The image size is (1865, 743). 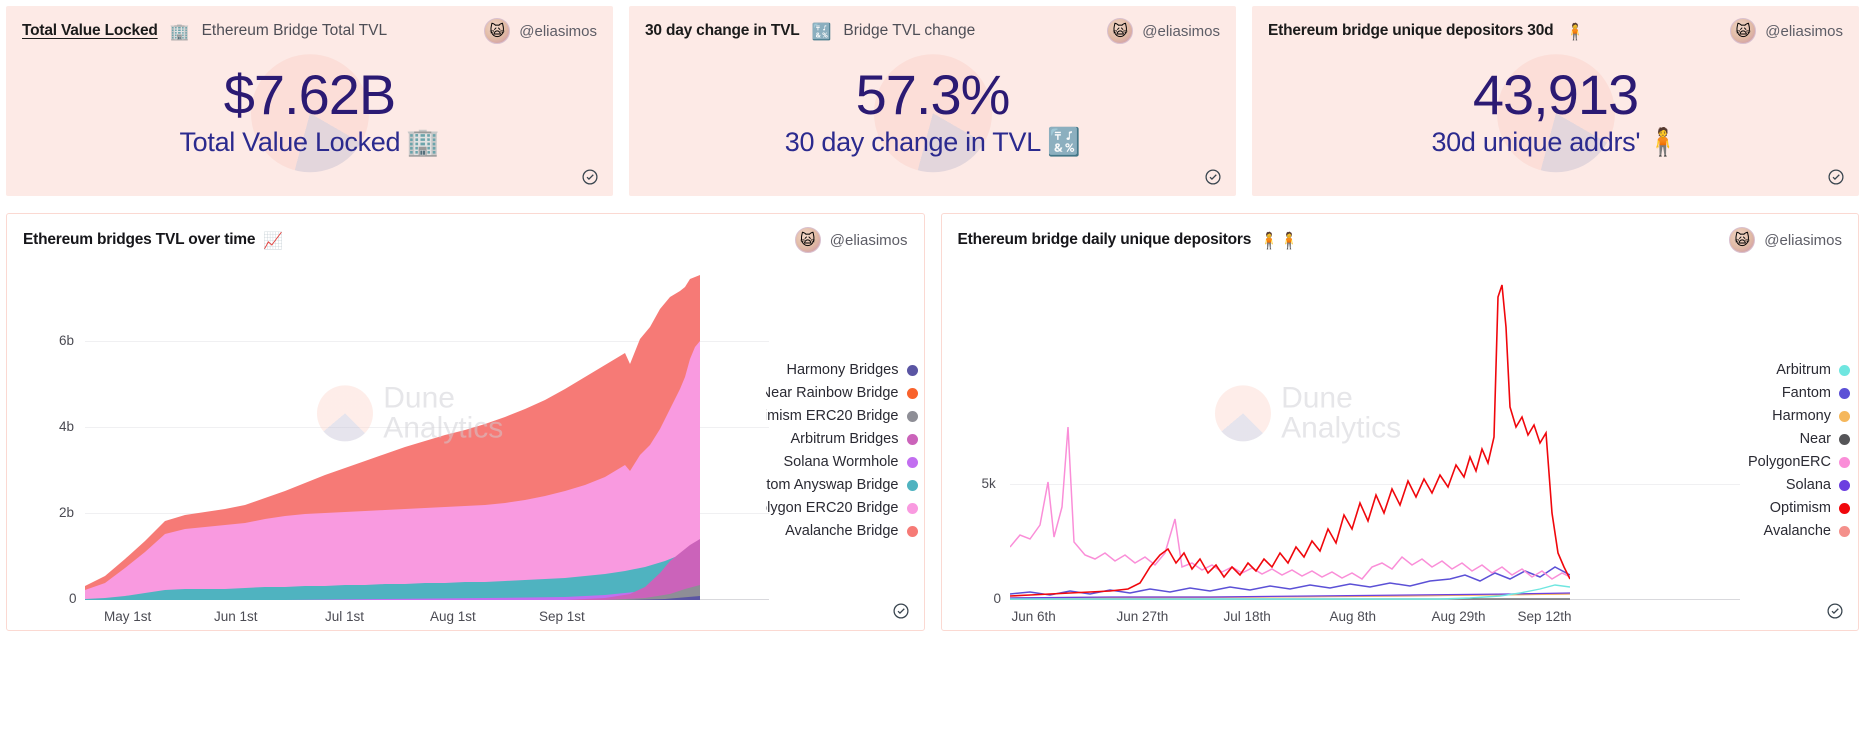 What do you see at coordinates (1536, 141) in the screenshot?
I see `counter-label: 30d unique addrs'` at bounding box center [1536, 141].